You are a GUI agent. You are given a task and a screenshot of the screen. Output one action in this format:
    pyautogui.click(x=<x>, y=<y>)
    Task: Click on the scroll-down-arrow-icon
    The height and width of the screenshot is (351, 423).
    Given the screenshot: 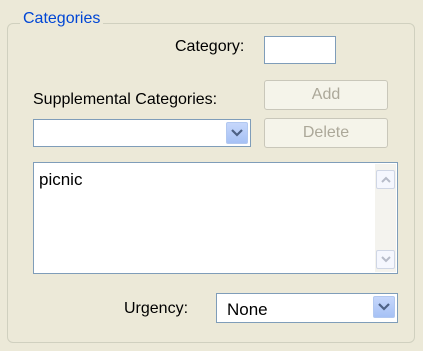 What is the action you would take?
    pyautogui.click(x=385, y=259)
    